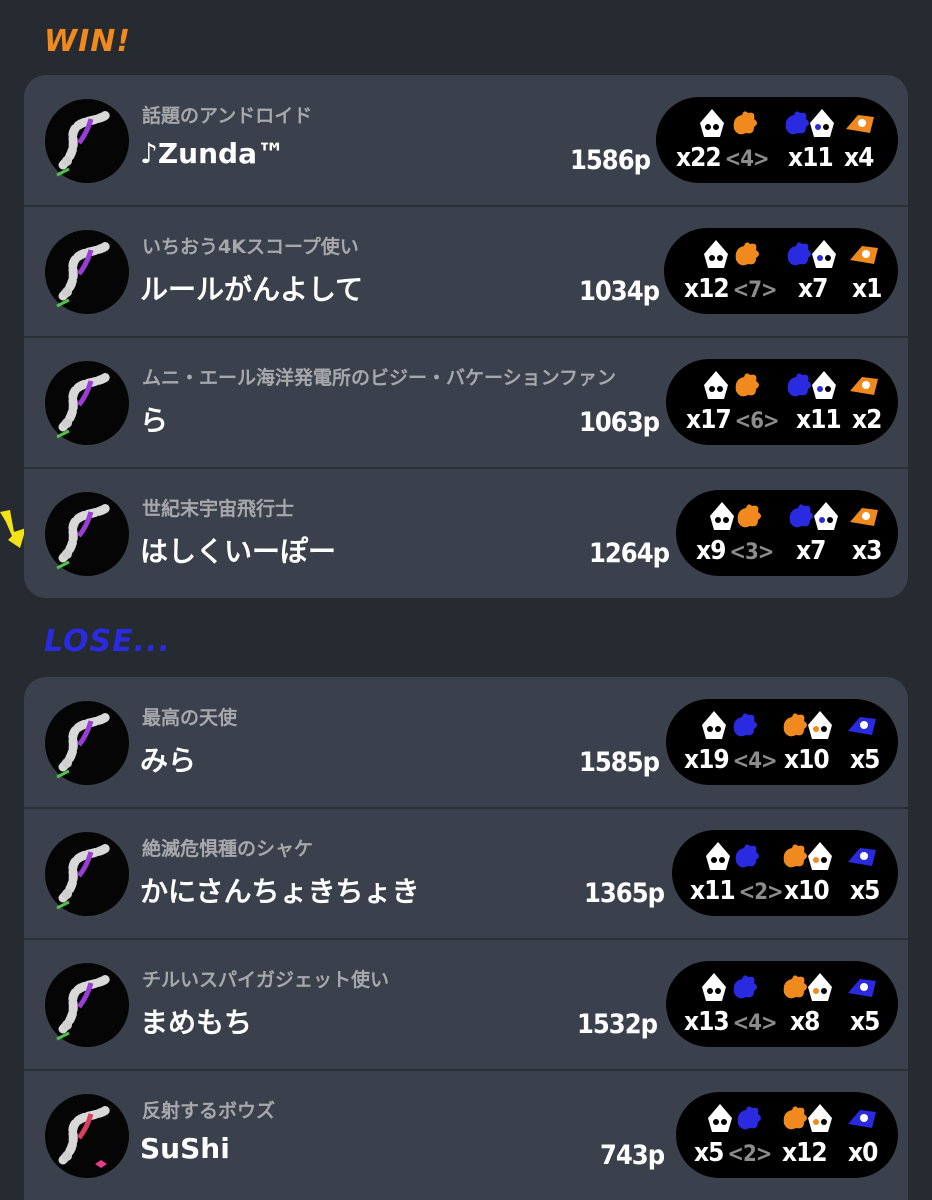 This screenshot has height=1200, width=932. Describe the element at coordinates (185, 1148) in the screenshot. I see `player-name: SuShi` at that location.